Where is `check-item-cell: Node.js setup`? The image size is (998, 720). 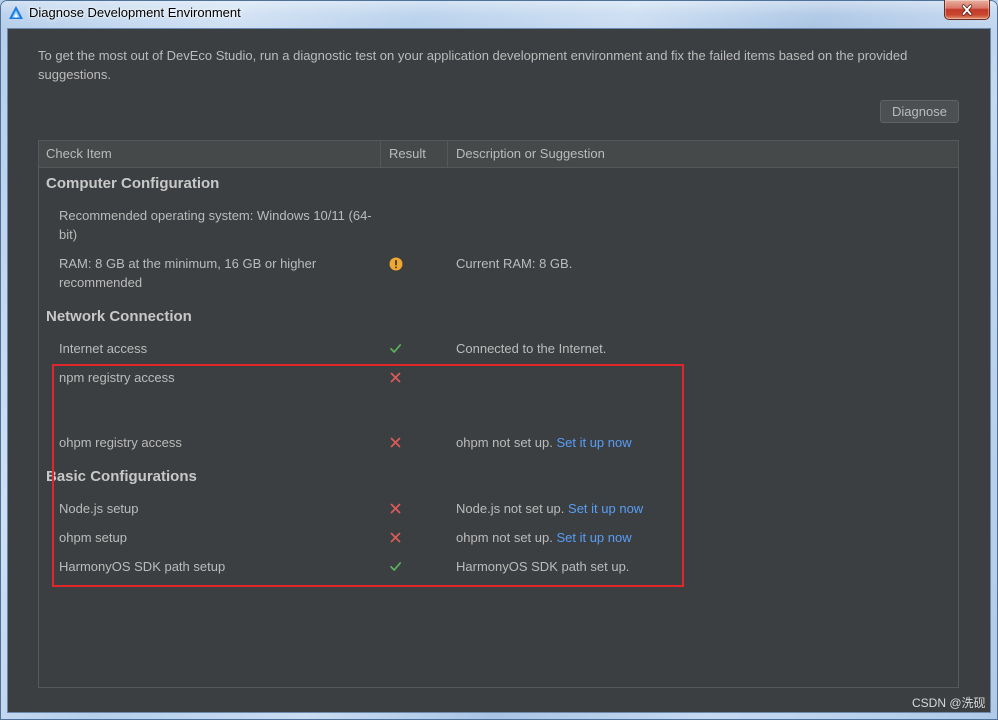 check-item-cell: Node.js setup is located at coordinates (210, 508).